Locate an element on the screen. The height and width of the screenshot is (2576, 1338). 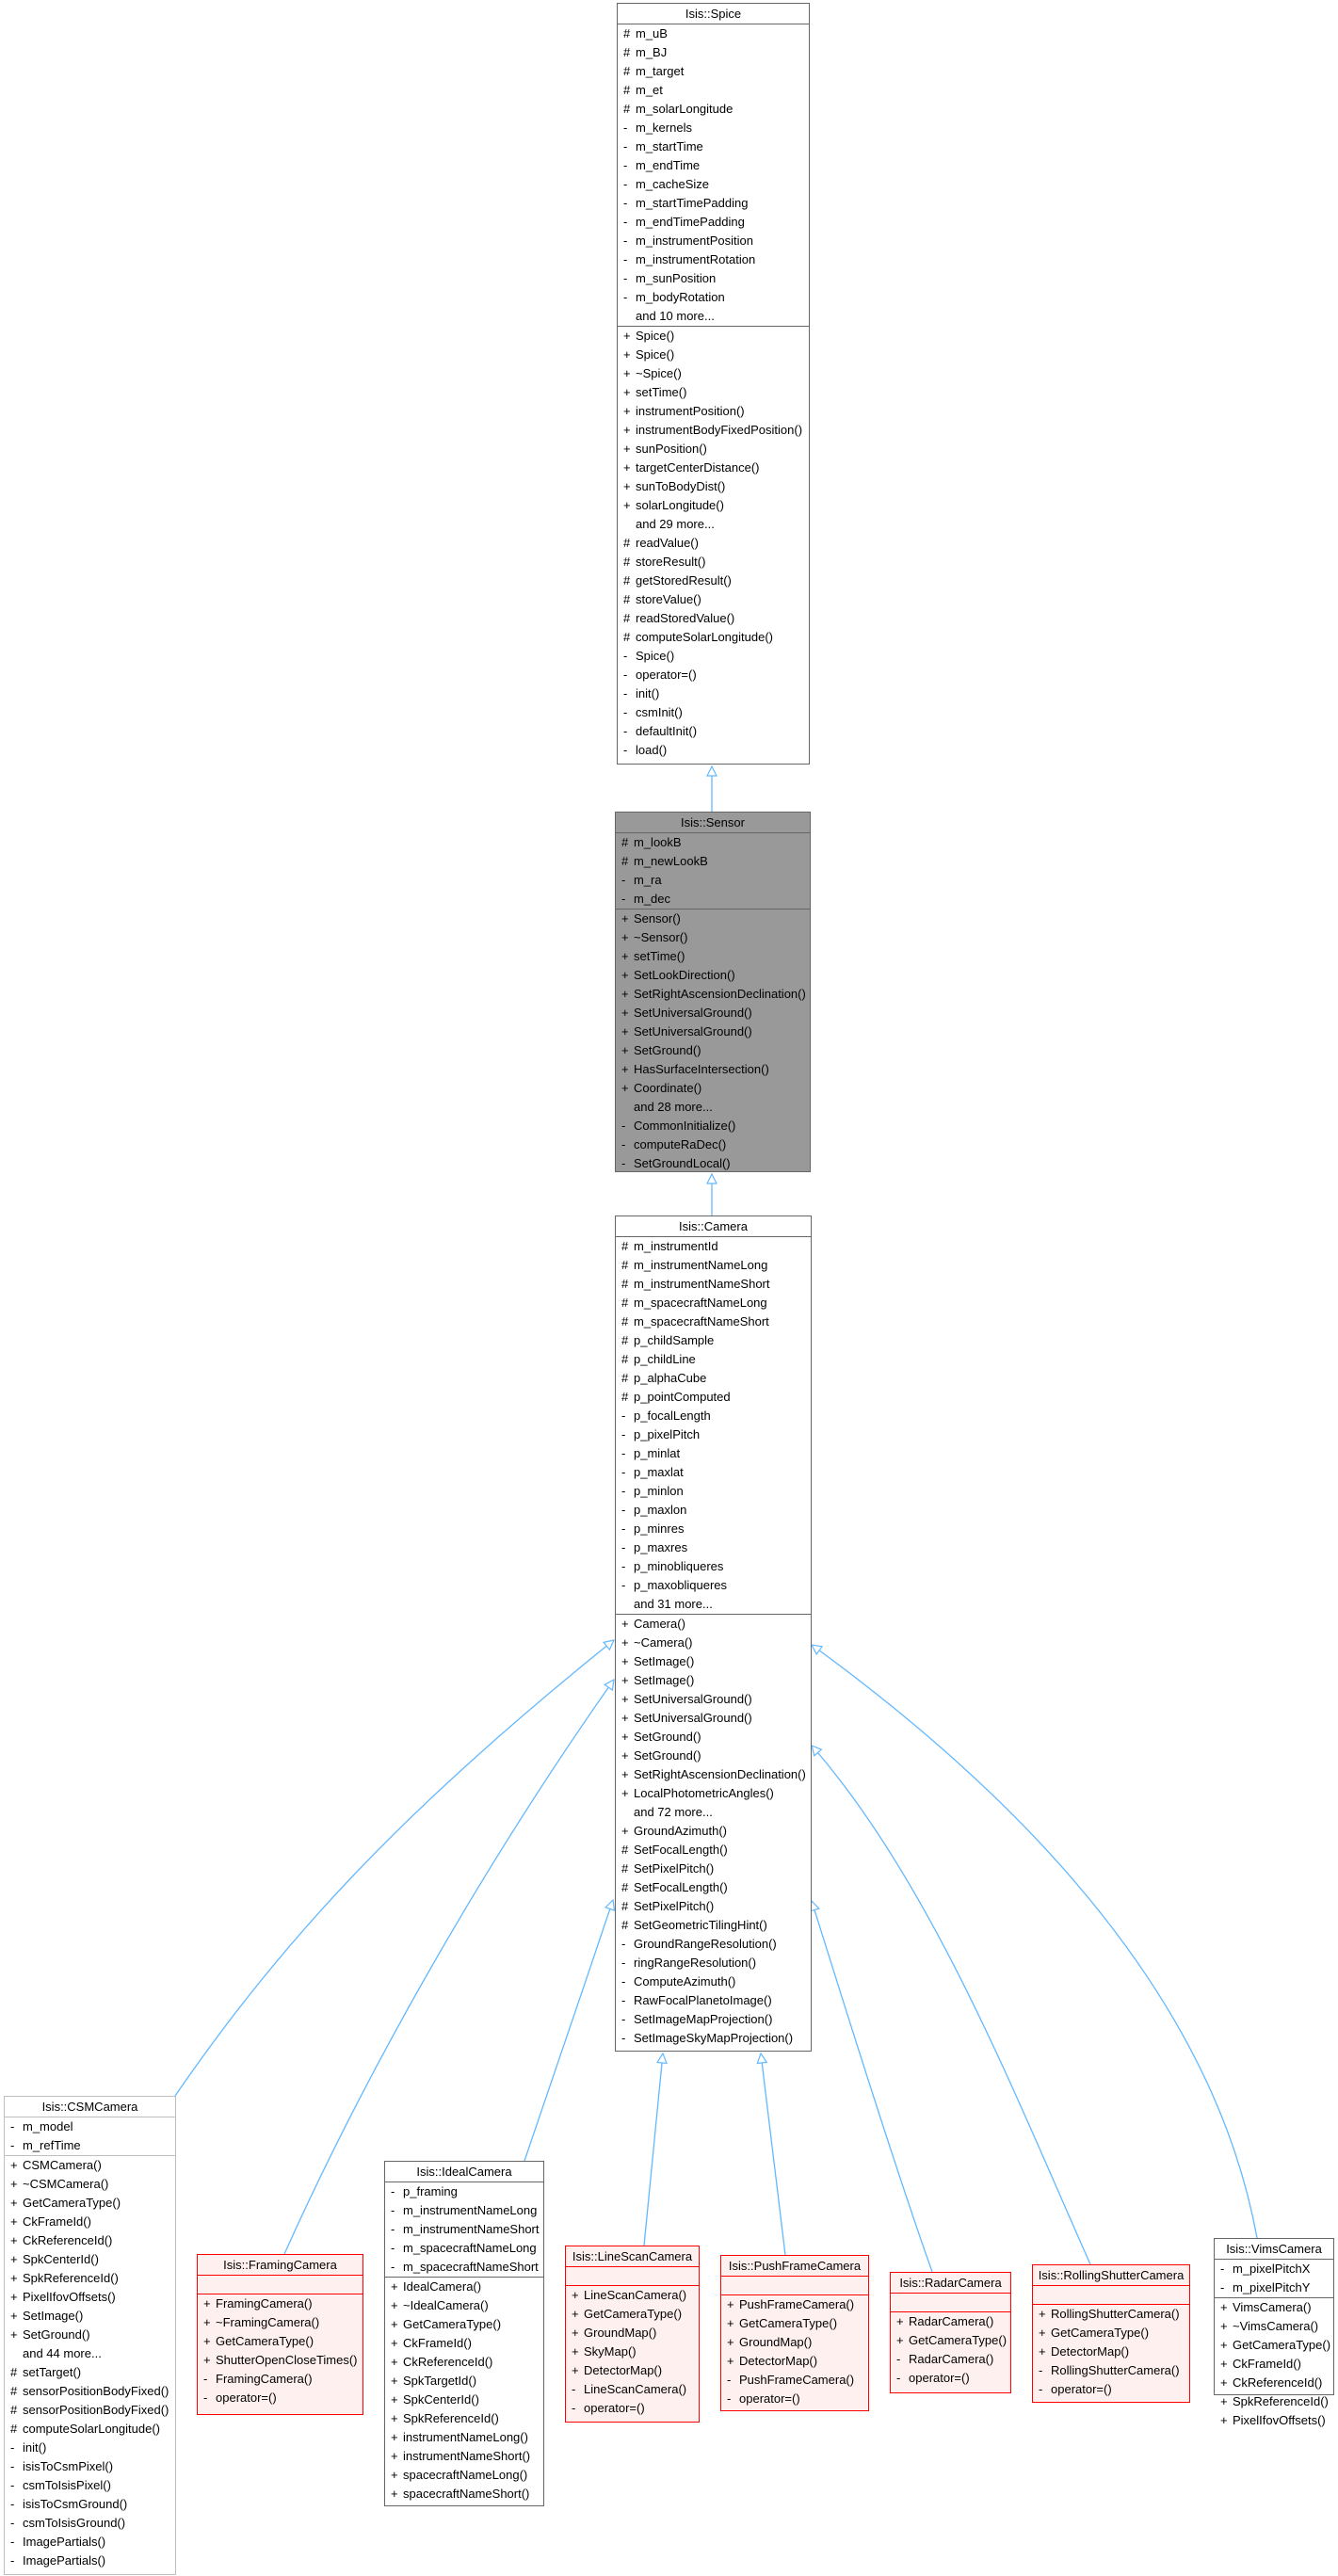
attribute-row: - m_cacheSize is located at coordinates (713, 184).